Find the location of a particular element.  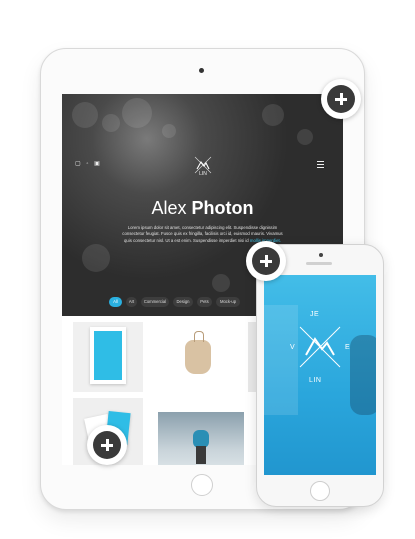

filter-commercial: Commercial is located at coordinates (155, 302).